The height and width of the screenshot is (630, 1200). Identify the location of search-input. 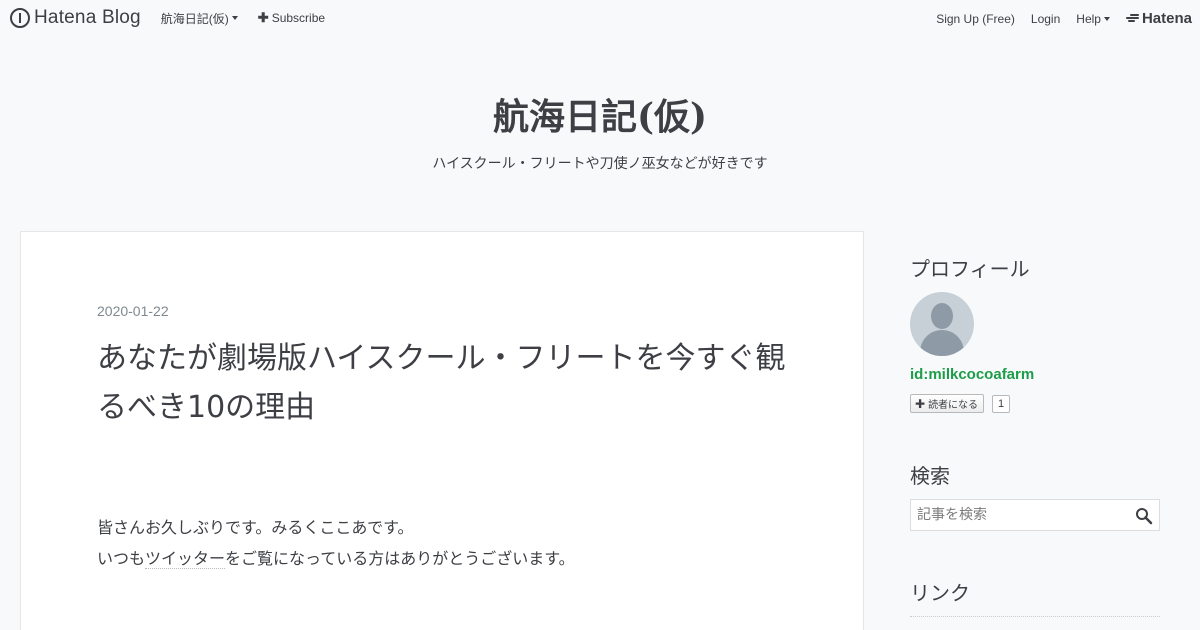
(1021, 515).